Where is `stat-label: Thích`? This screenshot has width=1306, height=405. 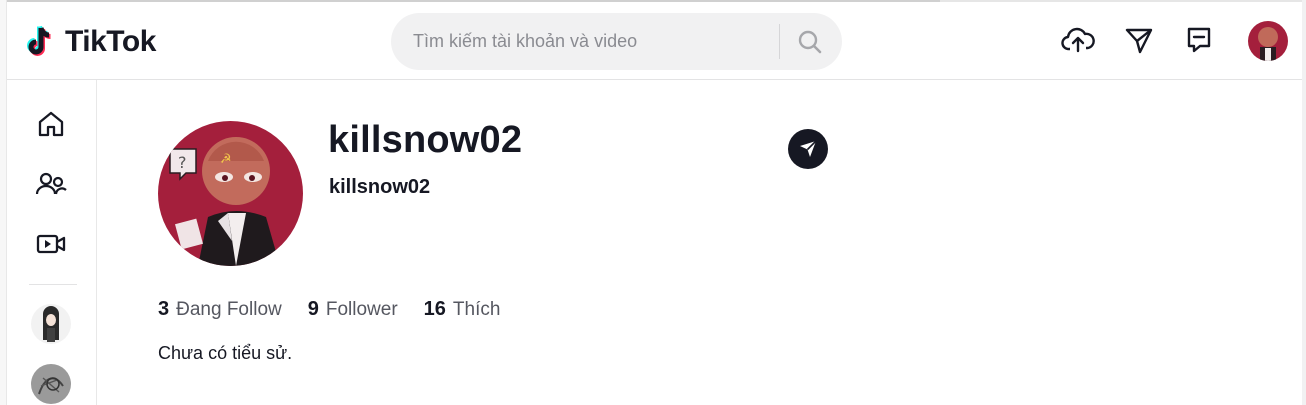 stat-label: Thích is located at coordinates (476, 309).